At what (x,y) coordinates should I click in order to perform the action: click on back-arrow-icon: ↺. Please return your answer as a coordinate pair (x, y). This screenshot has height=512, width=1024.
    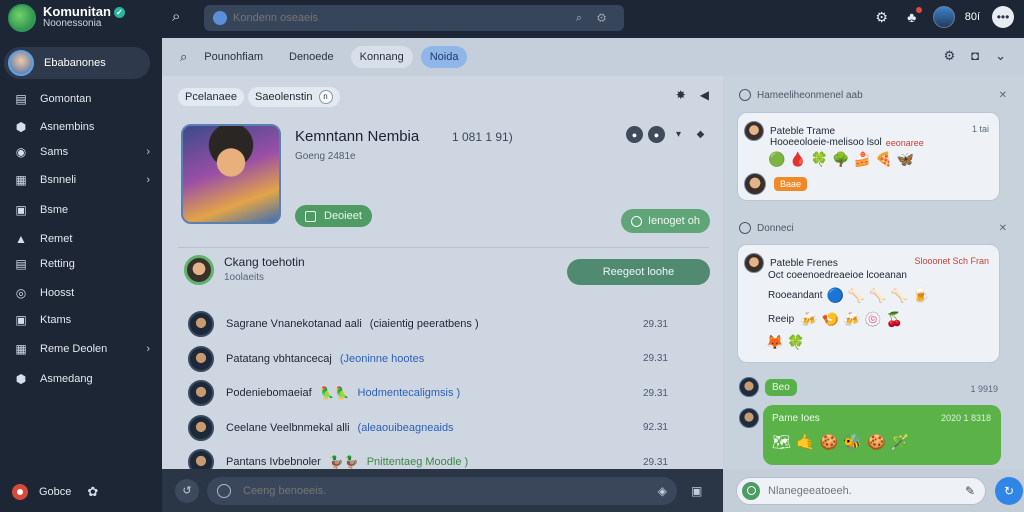
    Looking at the image, I should click on (187, 490).